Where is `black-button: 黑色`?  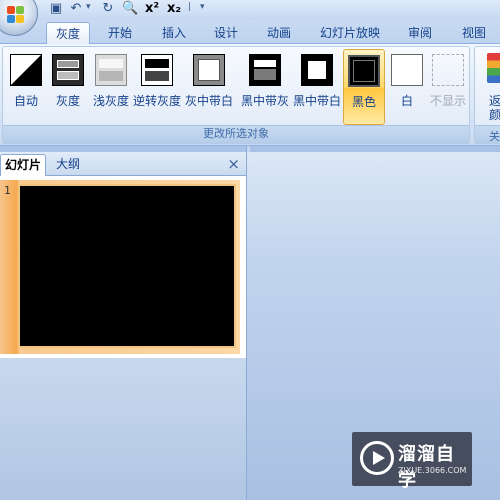 black-button: 黑色 is located at coordinates (364, 87).